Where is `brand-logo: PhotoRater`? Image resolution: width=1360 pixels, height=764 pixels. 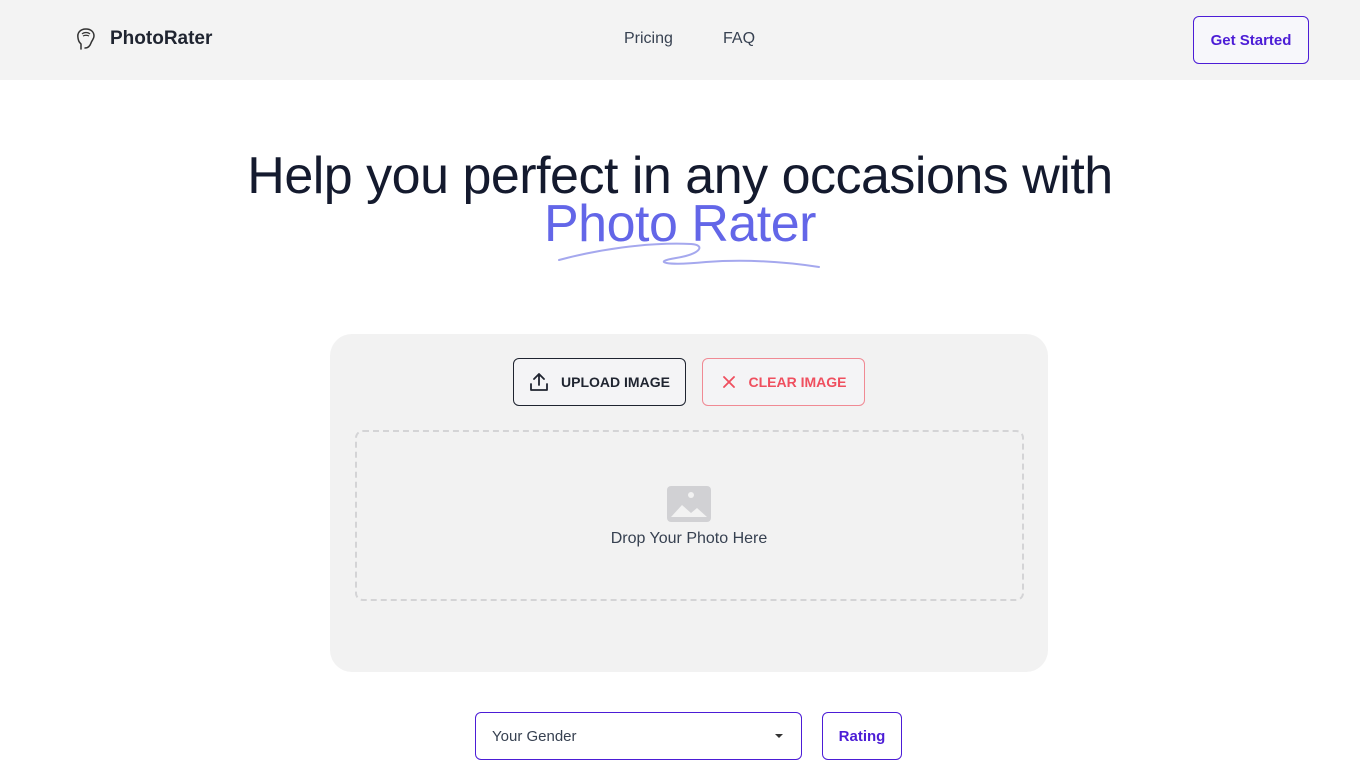 brand-logo: PhotoRater is located at coordinates (143, 39).